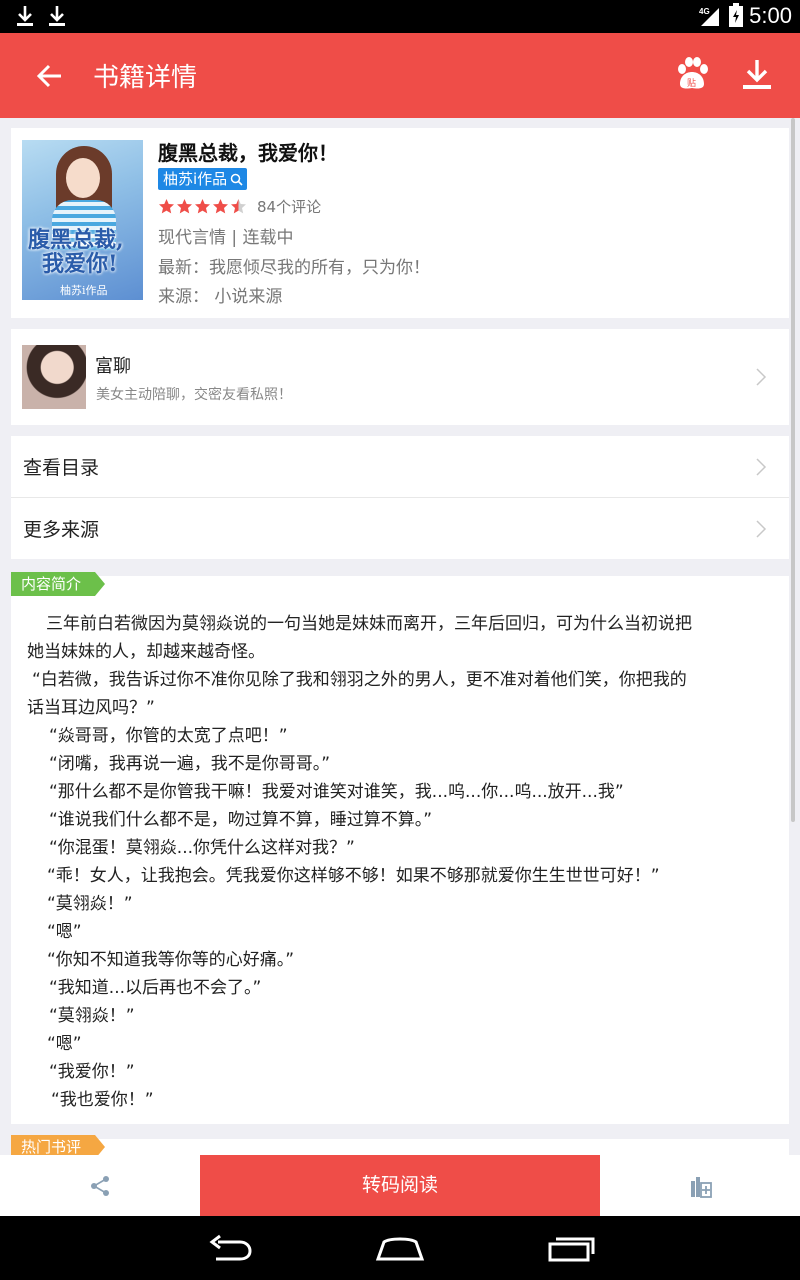 The image size is (800, 1280). Describe the element at coordinates (691, 83) in the screenshot. I see `svg-text: 贴` at that location.